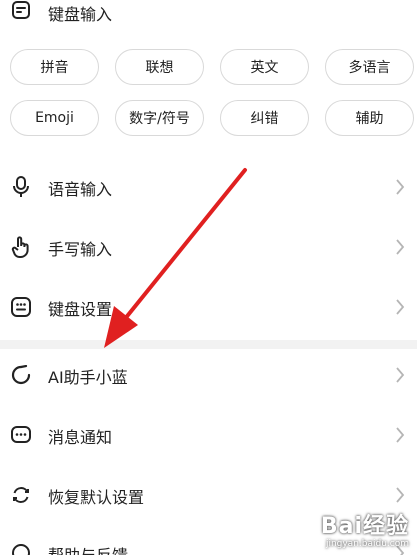 This screenshot has height=555, width=417. What do you see at coordinates (208, 307) in the screenshot?
I see `keyboard-settings-row: 键盘设置` at bounding box center [208, 307].